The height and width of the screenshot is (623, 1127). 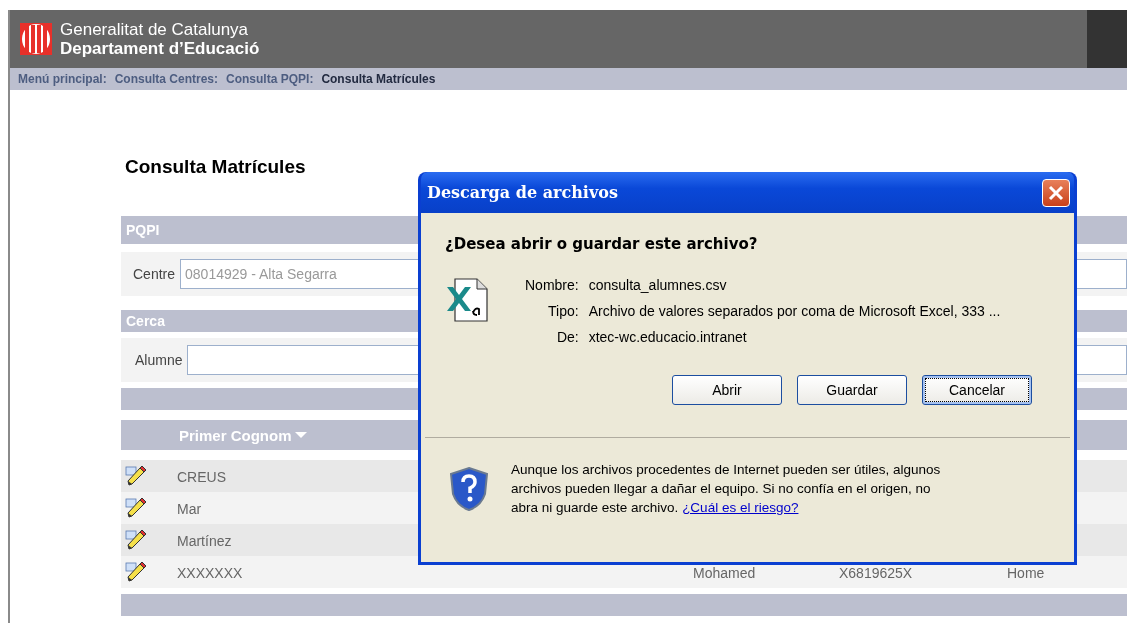 I want to click on table-cell: Home, so click(x=1026, y=572).